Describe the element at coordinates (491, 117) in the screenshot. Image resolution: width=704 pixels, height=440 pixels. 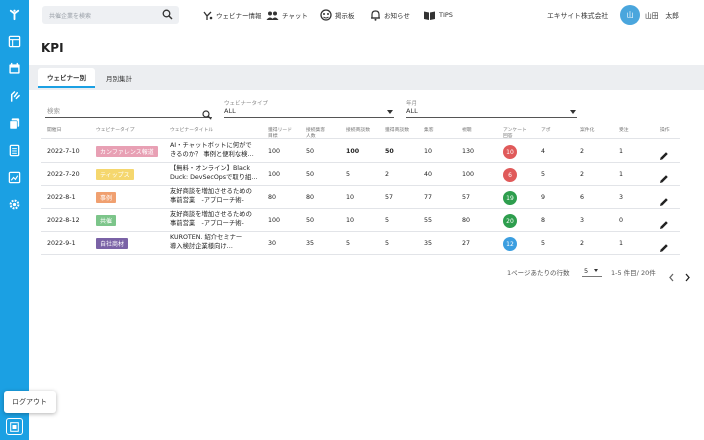
I see `month-select` at that location.